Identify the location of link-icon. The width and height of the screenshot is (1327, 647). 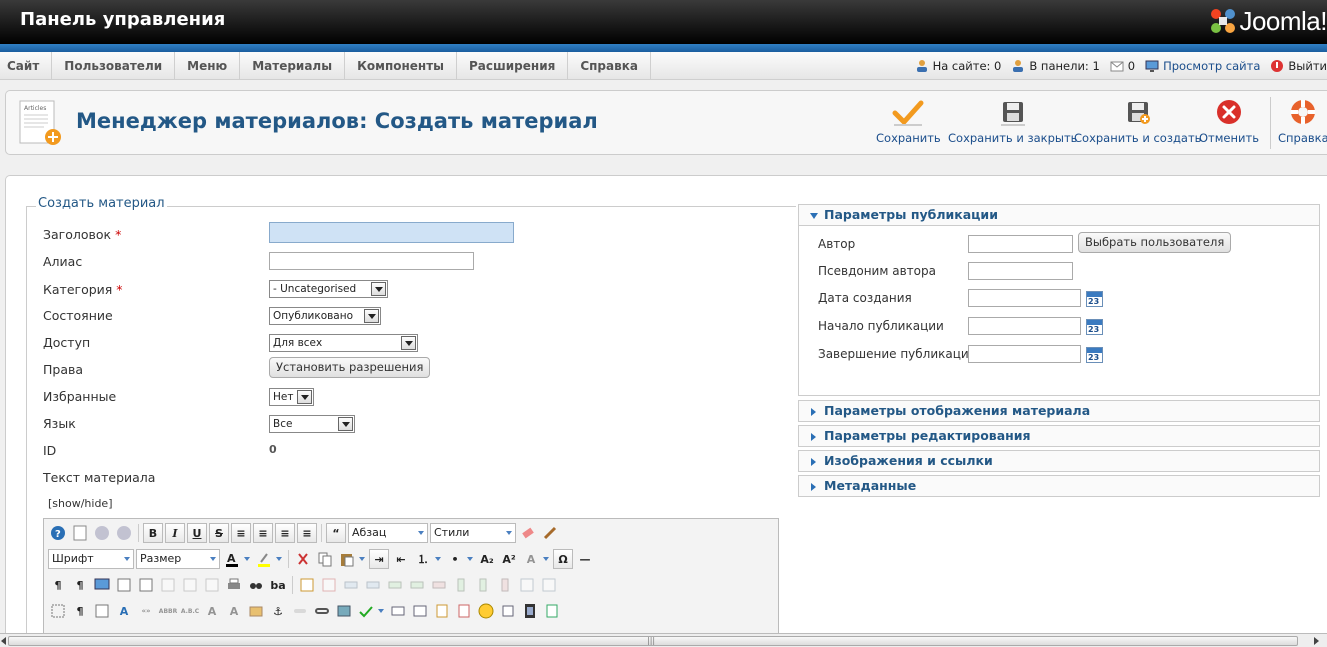
(322, 611).